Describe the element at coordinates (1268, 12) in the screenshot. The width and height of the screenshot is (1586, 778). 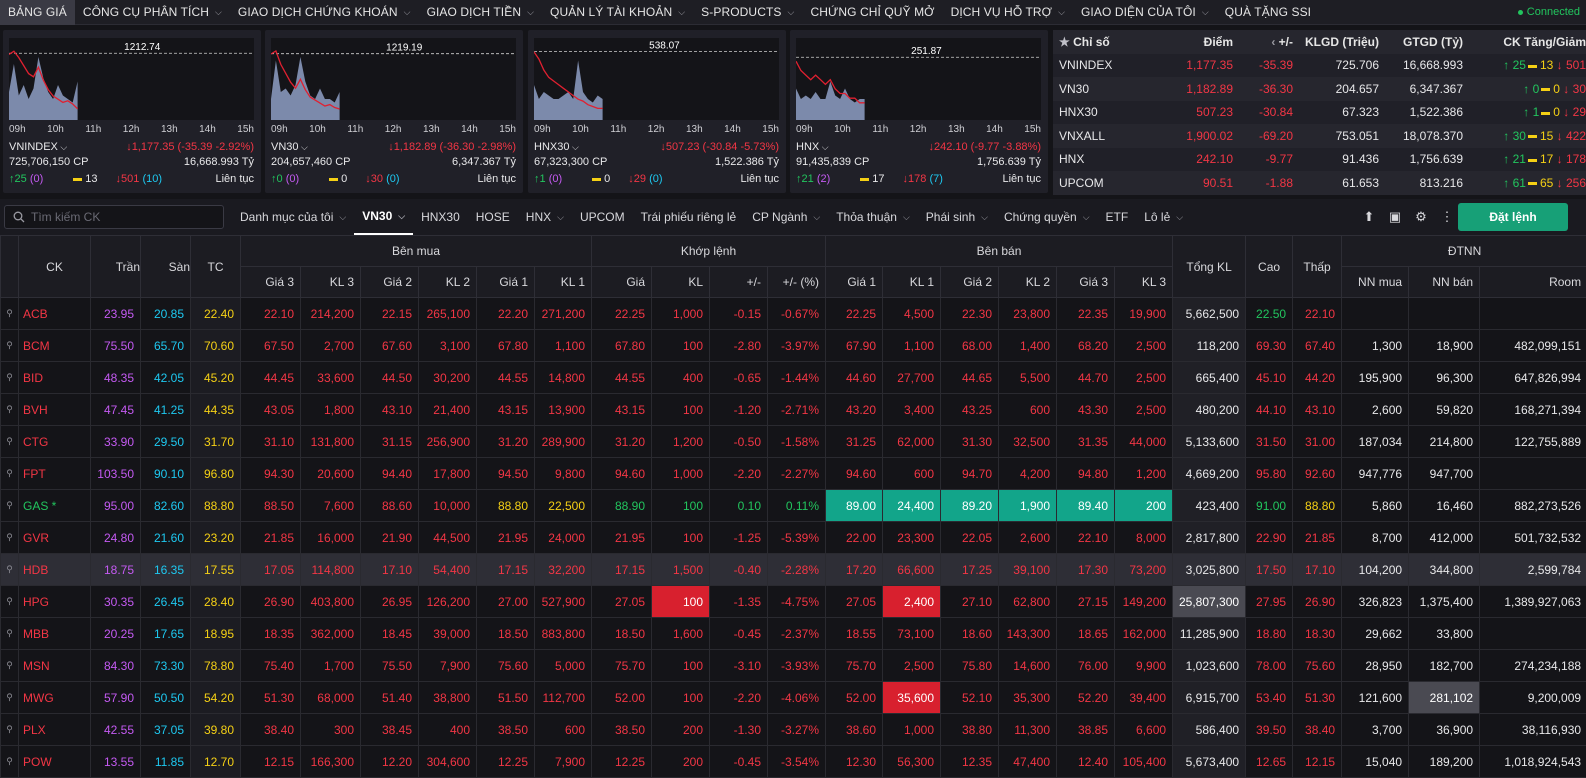
I see `nav-item-9: QUÀ TẶNG SSI` at that location.